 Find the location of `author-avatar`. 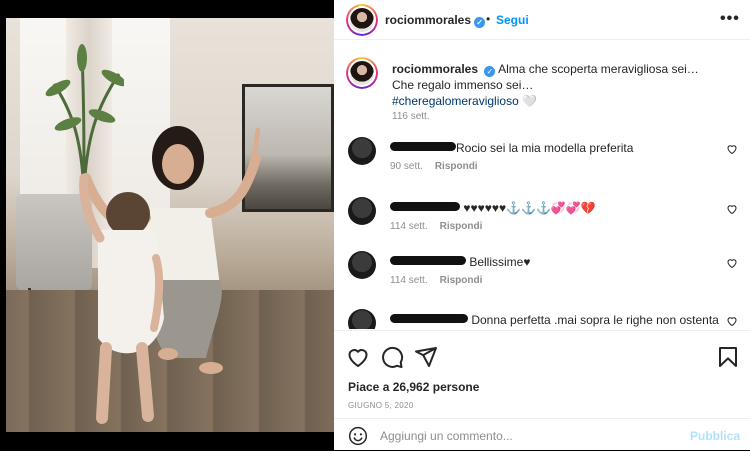

author-avatar is located at coordinates (362, 20).